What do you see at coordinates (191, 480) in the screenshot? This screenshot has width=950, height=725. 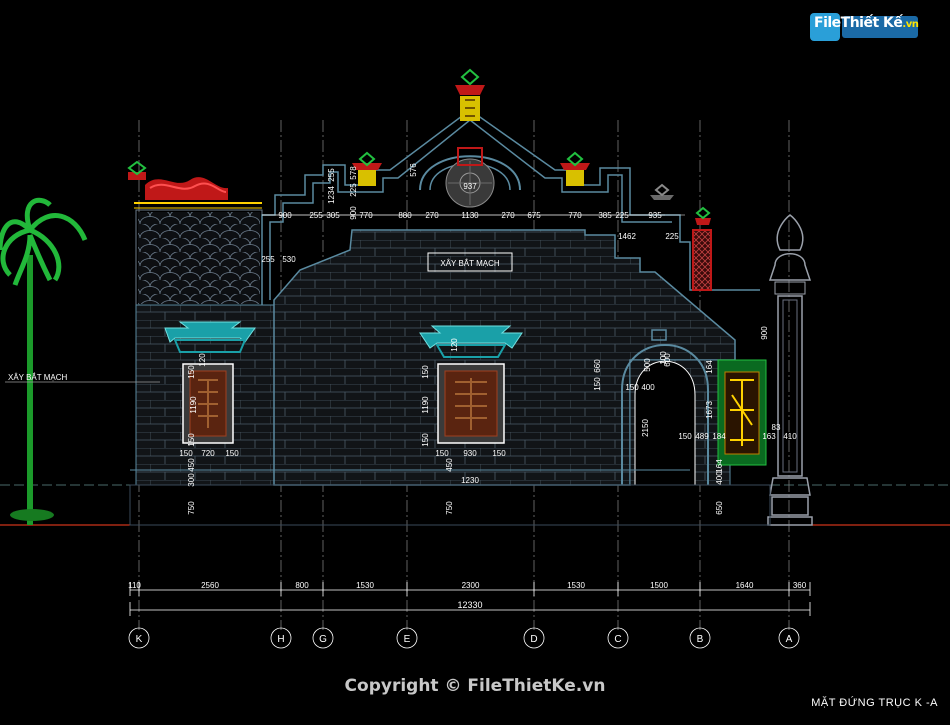 I see `dimension-label: 300` at bounding box center [191, 480].